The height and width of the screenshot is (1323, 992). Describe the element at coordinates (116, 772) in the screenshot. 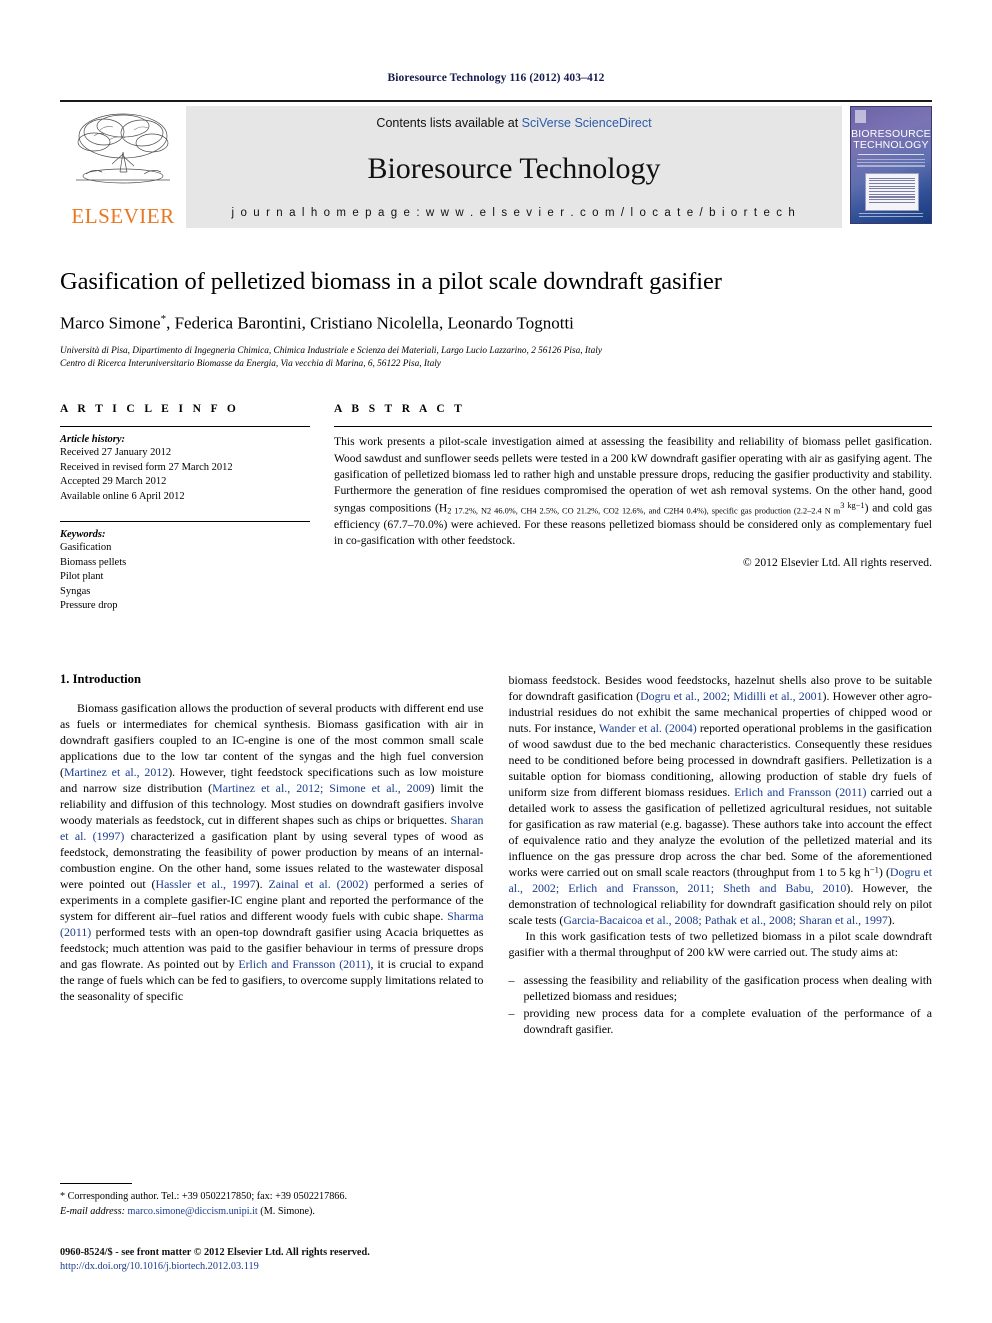

I see `citation-martinez-2012: Martinez et al., 2012` at that location.